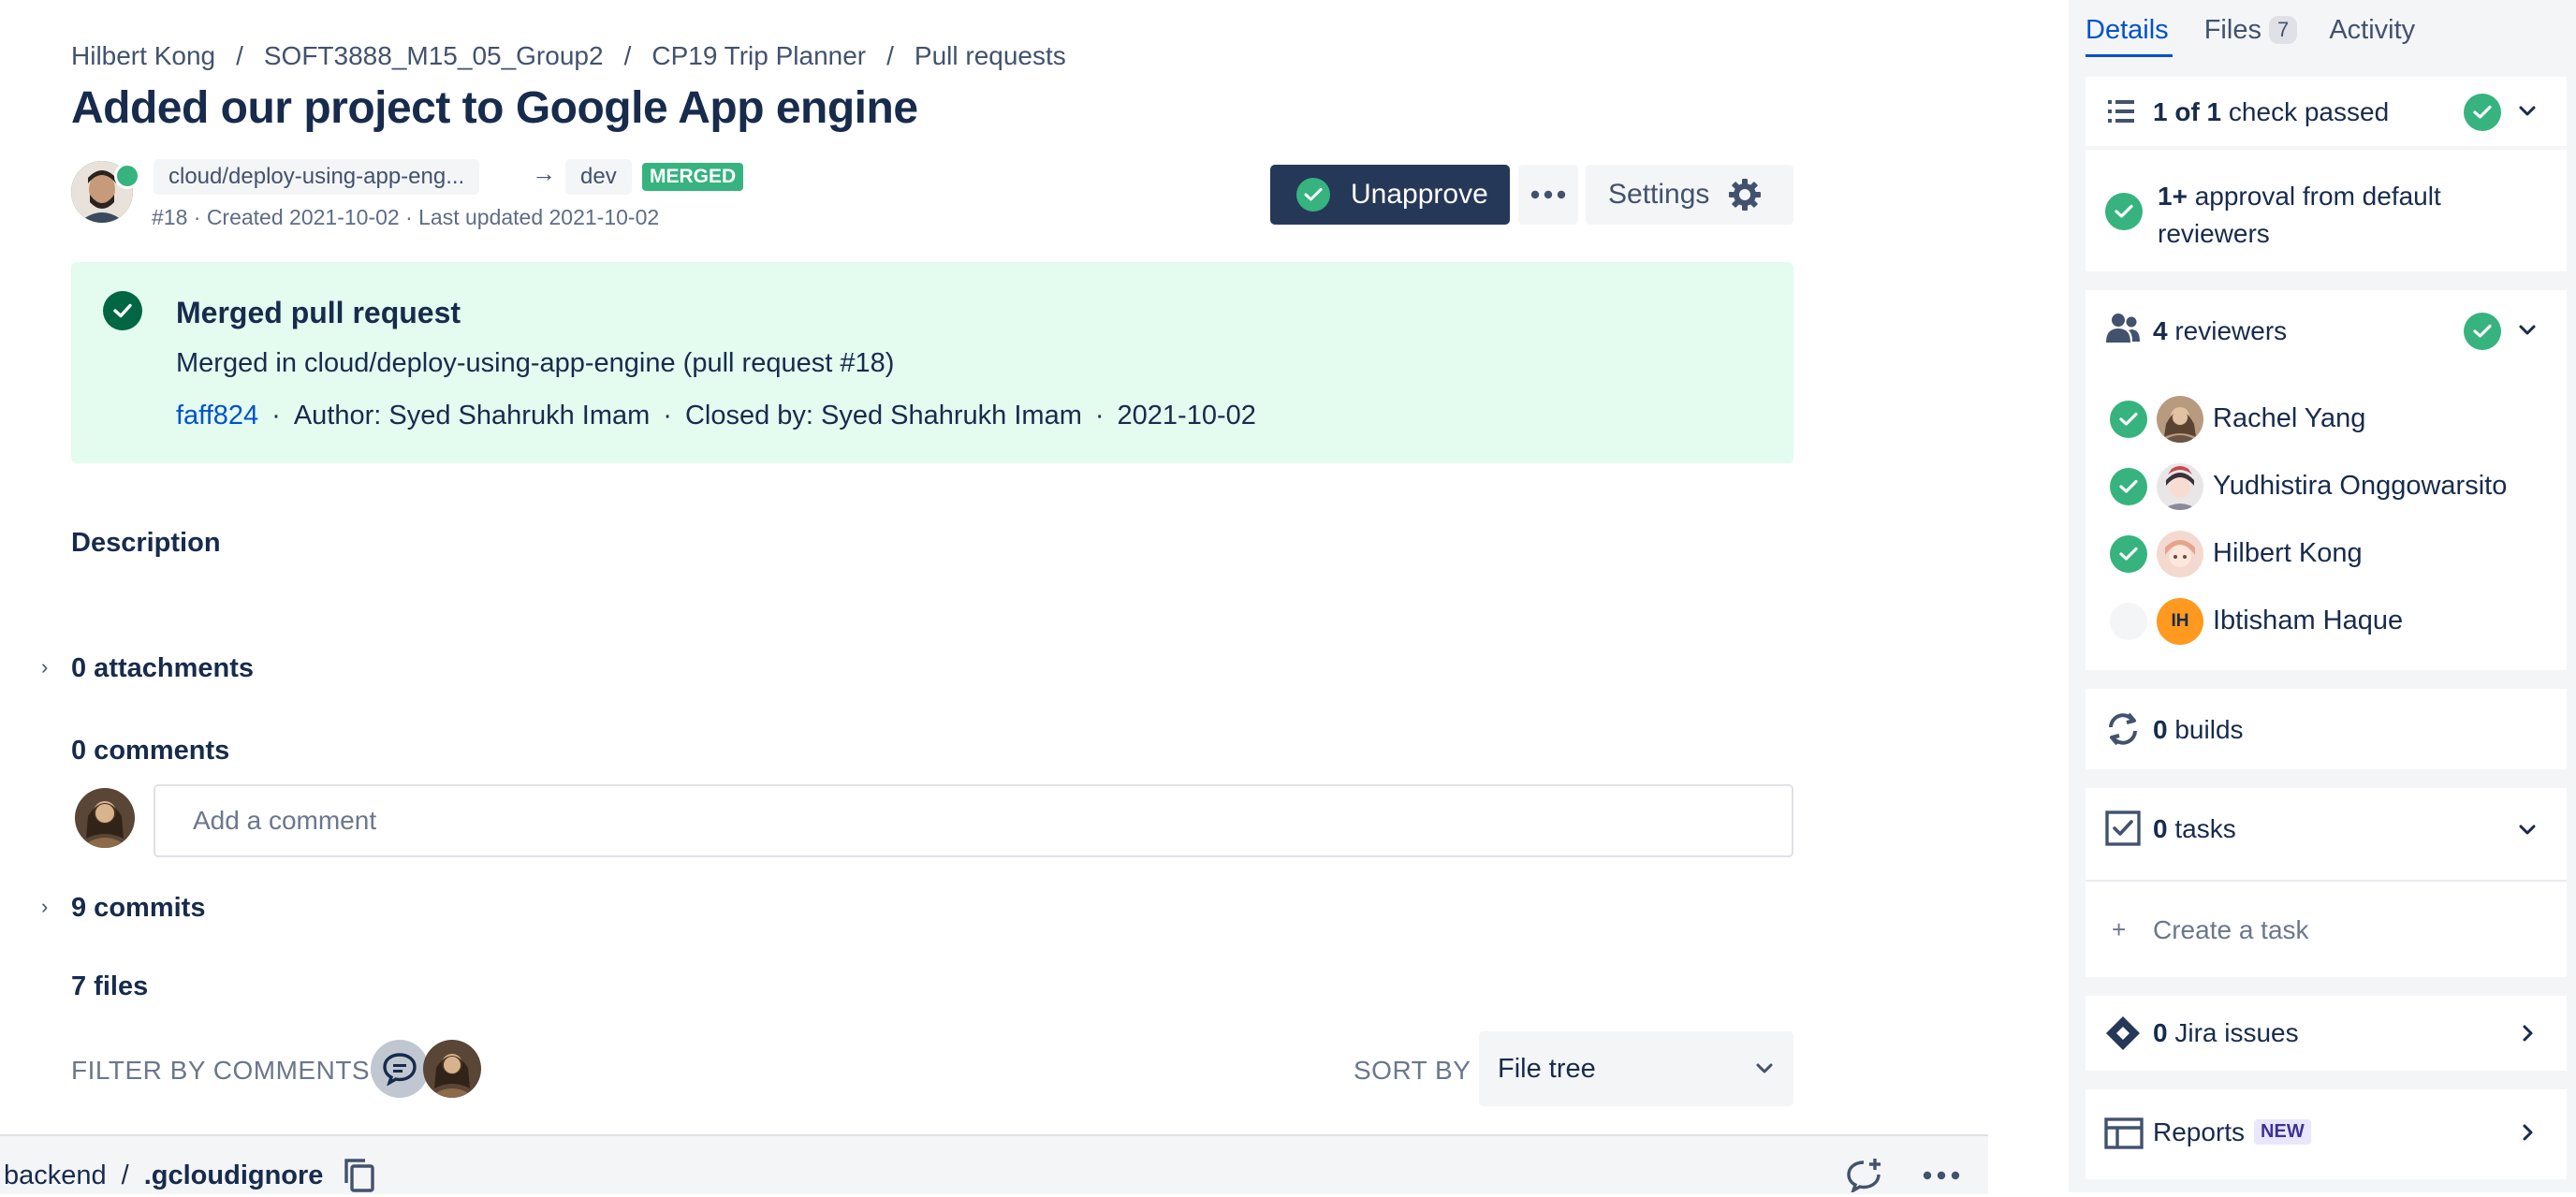  What do you see at coordinates (1636, 1068) in the screenshot?
I see `sort-by-select: File tree` at bounding box center [1636, 1068].